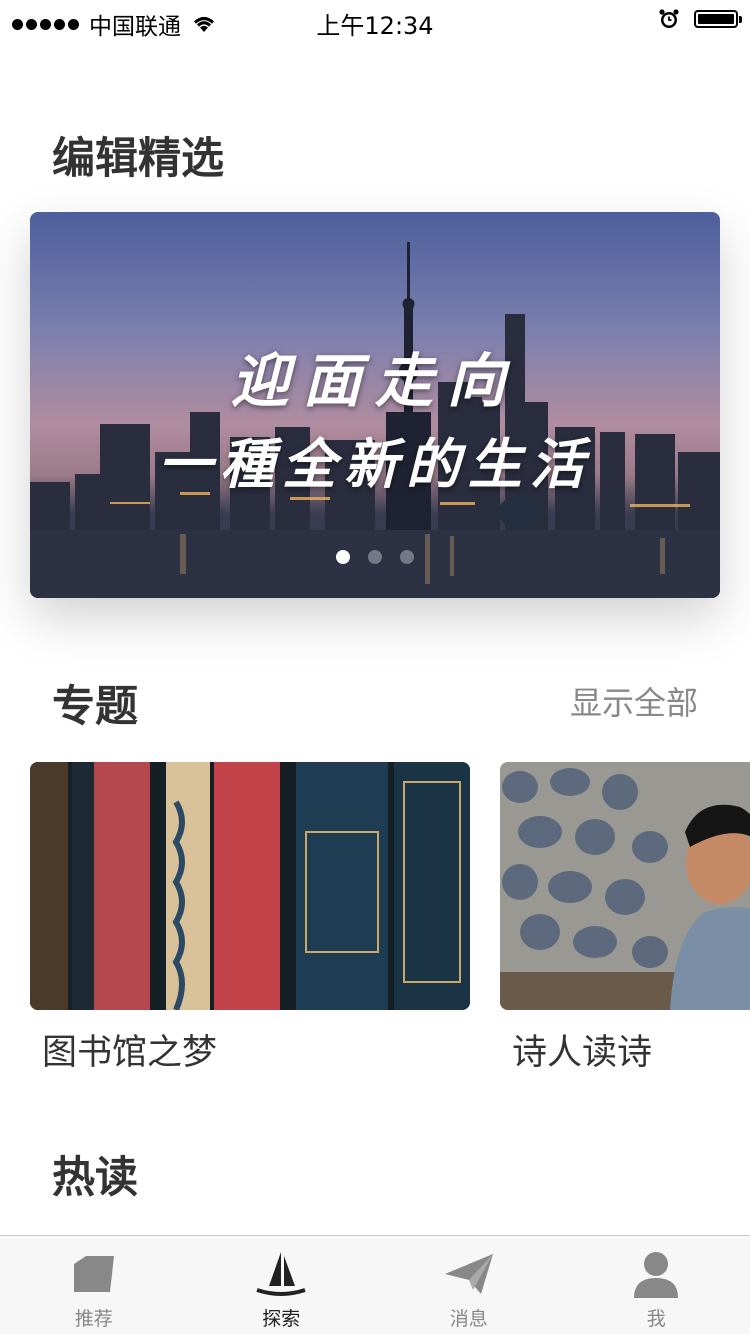 The image size is (750, 1334). Describe the element at coordinates (656, 1275) in the screenshot. I see `person-icon` at that location.